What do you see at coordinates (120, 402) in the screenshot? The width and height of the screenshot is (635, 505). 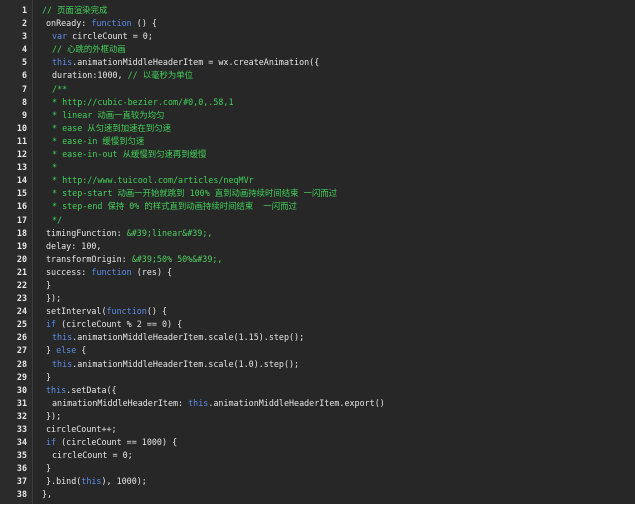 I see `code-token-plain: animationMiddleHeaderItem:` at bounding box center [120, 402].